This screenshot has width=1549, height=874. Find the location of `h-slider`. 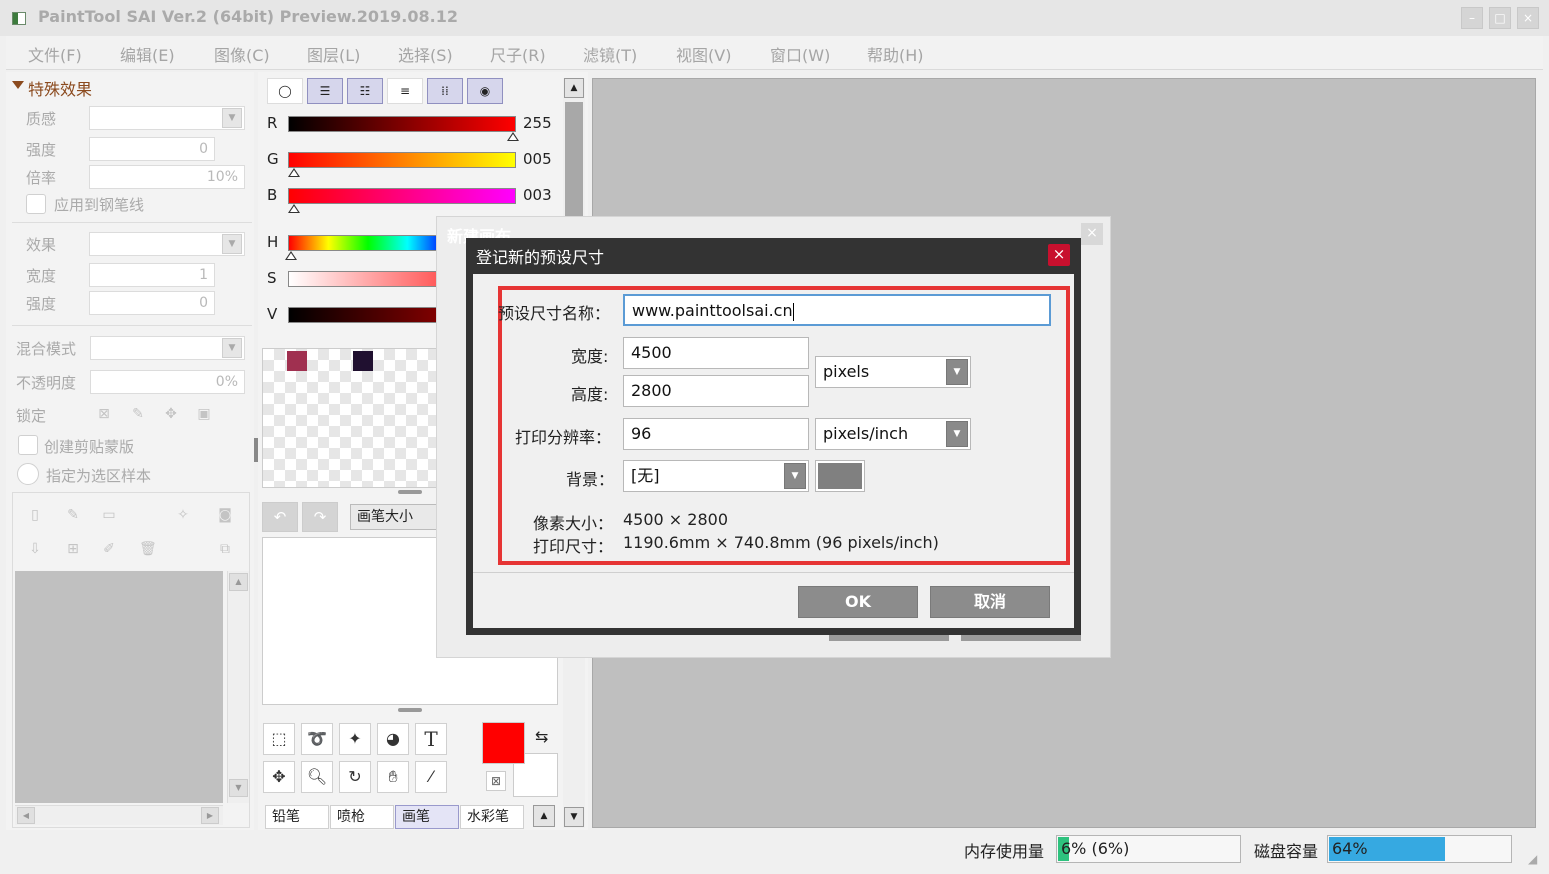

h-slider is located at coordinates (368, 243).